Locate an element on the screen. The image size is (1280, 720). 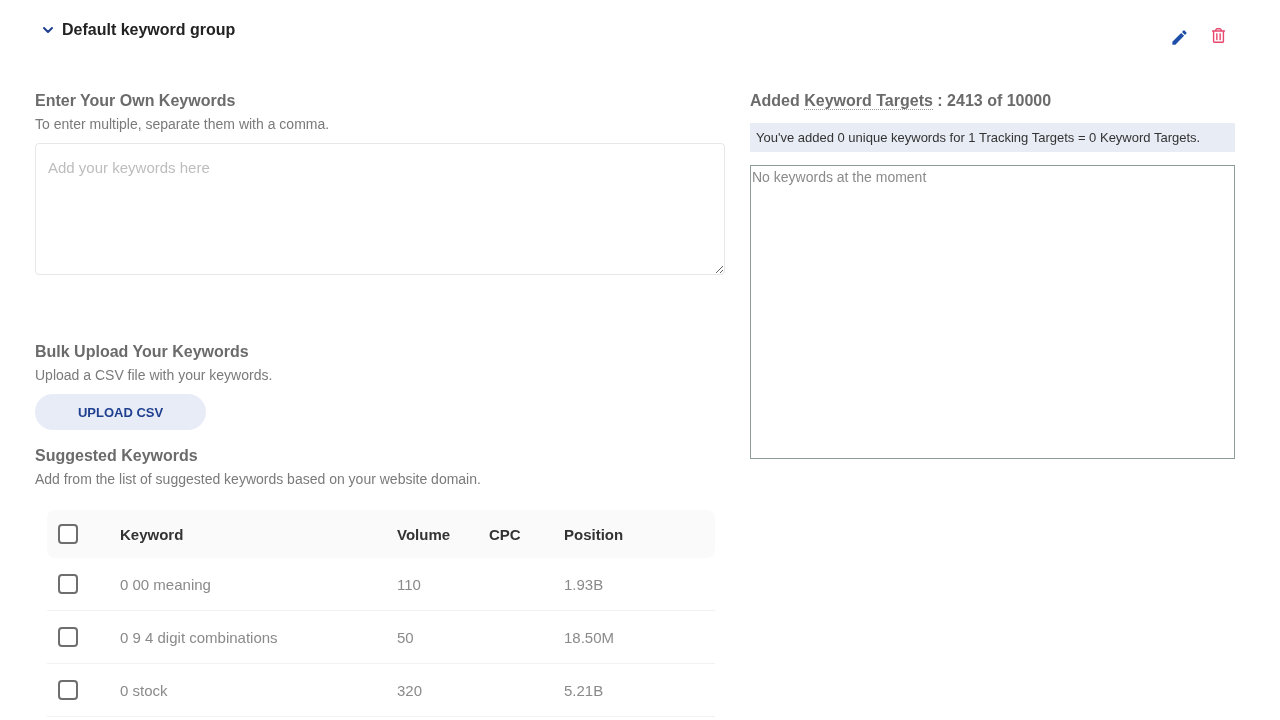
volume-cell: 50 is located at coordinates (405, 637).